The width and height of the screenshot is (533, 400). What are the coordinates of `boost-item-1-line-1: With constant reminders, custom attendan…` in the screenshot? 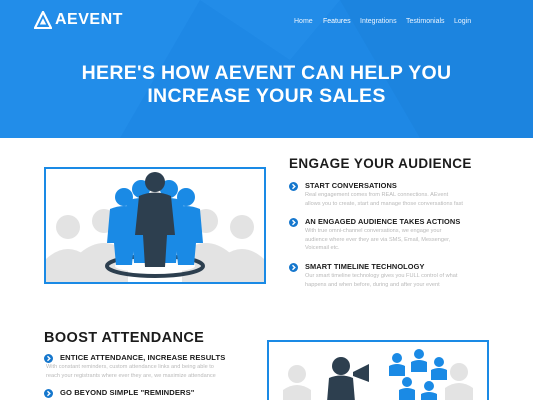 It's located at (130, 367).